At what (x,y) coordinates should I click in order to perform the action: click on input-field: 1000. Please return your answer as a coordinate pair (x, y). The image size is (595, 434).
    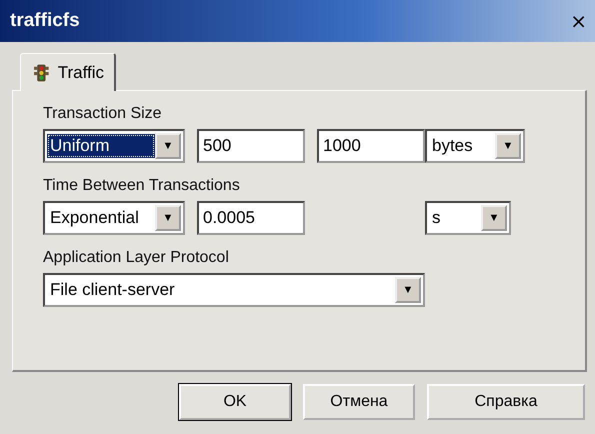
    Looking at the image, I should click on (371, 146).